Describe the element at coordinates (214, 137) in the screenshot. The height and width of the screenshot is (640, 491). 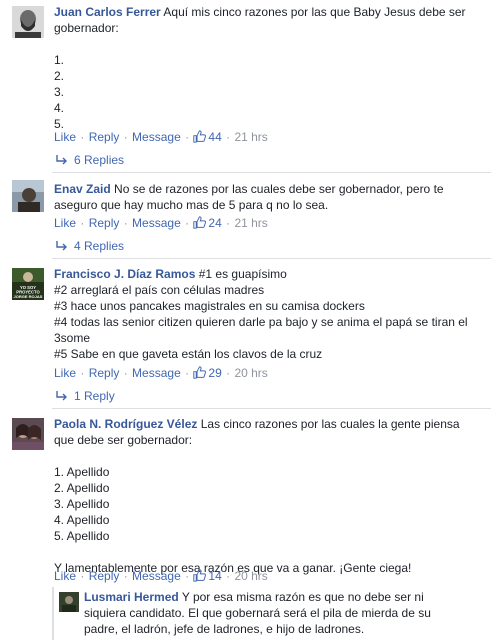
I see `like-count: 44` at that location.